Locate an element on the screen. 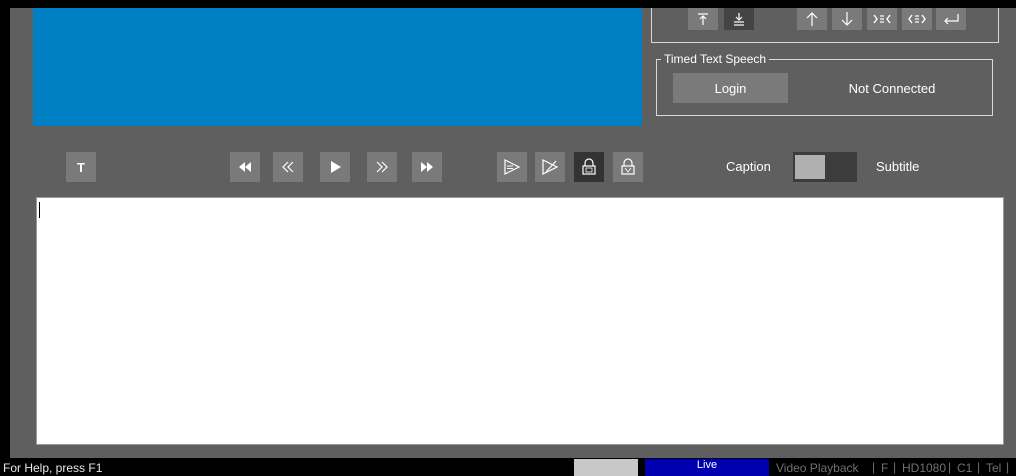 This screenshot has width=1016, height=476. lock-caption-button is located at coordinates (589, 167).